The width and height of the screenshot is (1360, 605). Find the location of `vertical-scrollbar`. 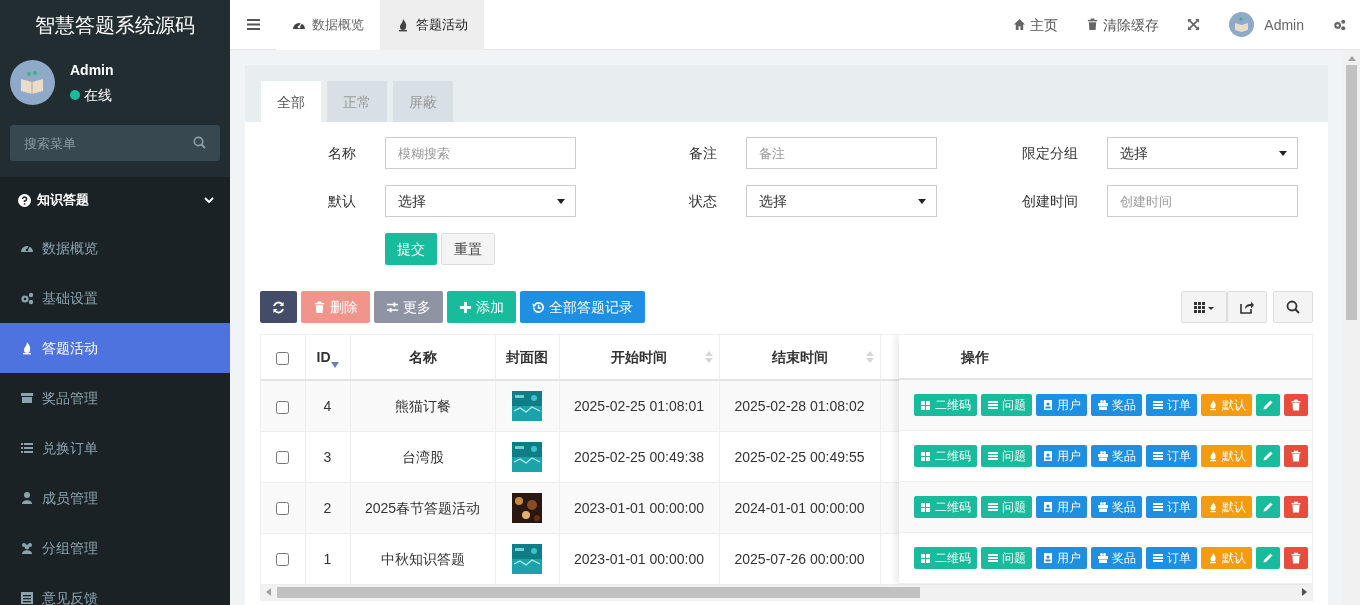

vertical-scrollbar is located at coordinates (1351, 327).